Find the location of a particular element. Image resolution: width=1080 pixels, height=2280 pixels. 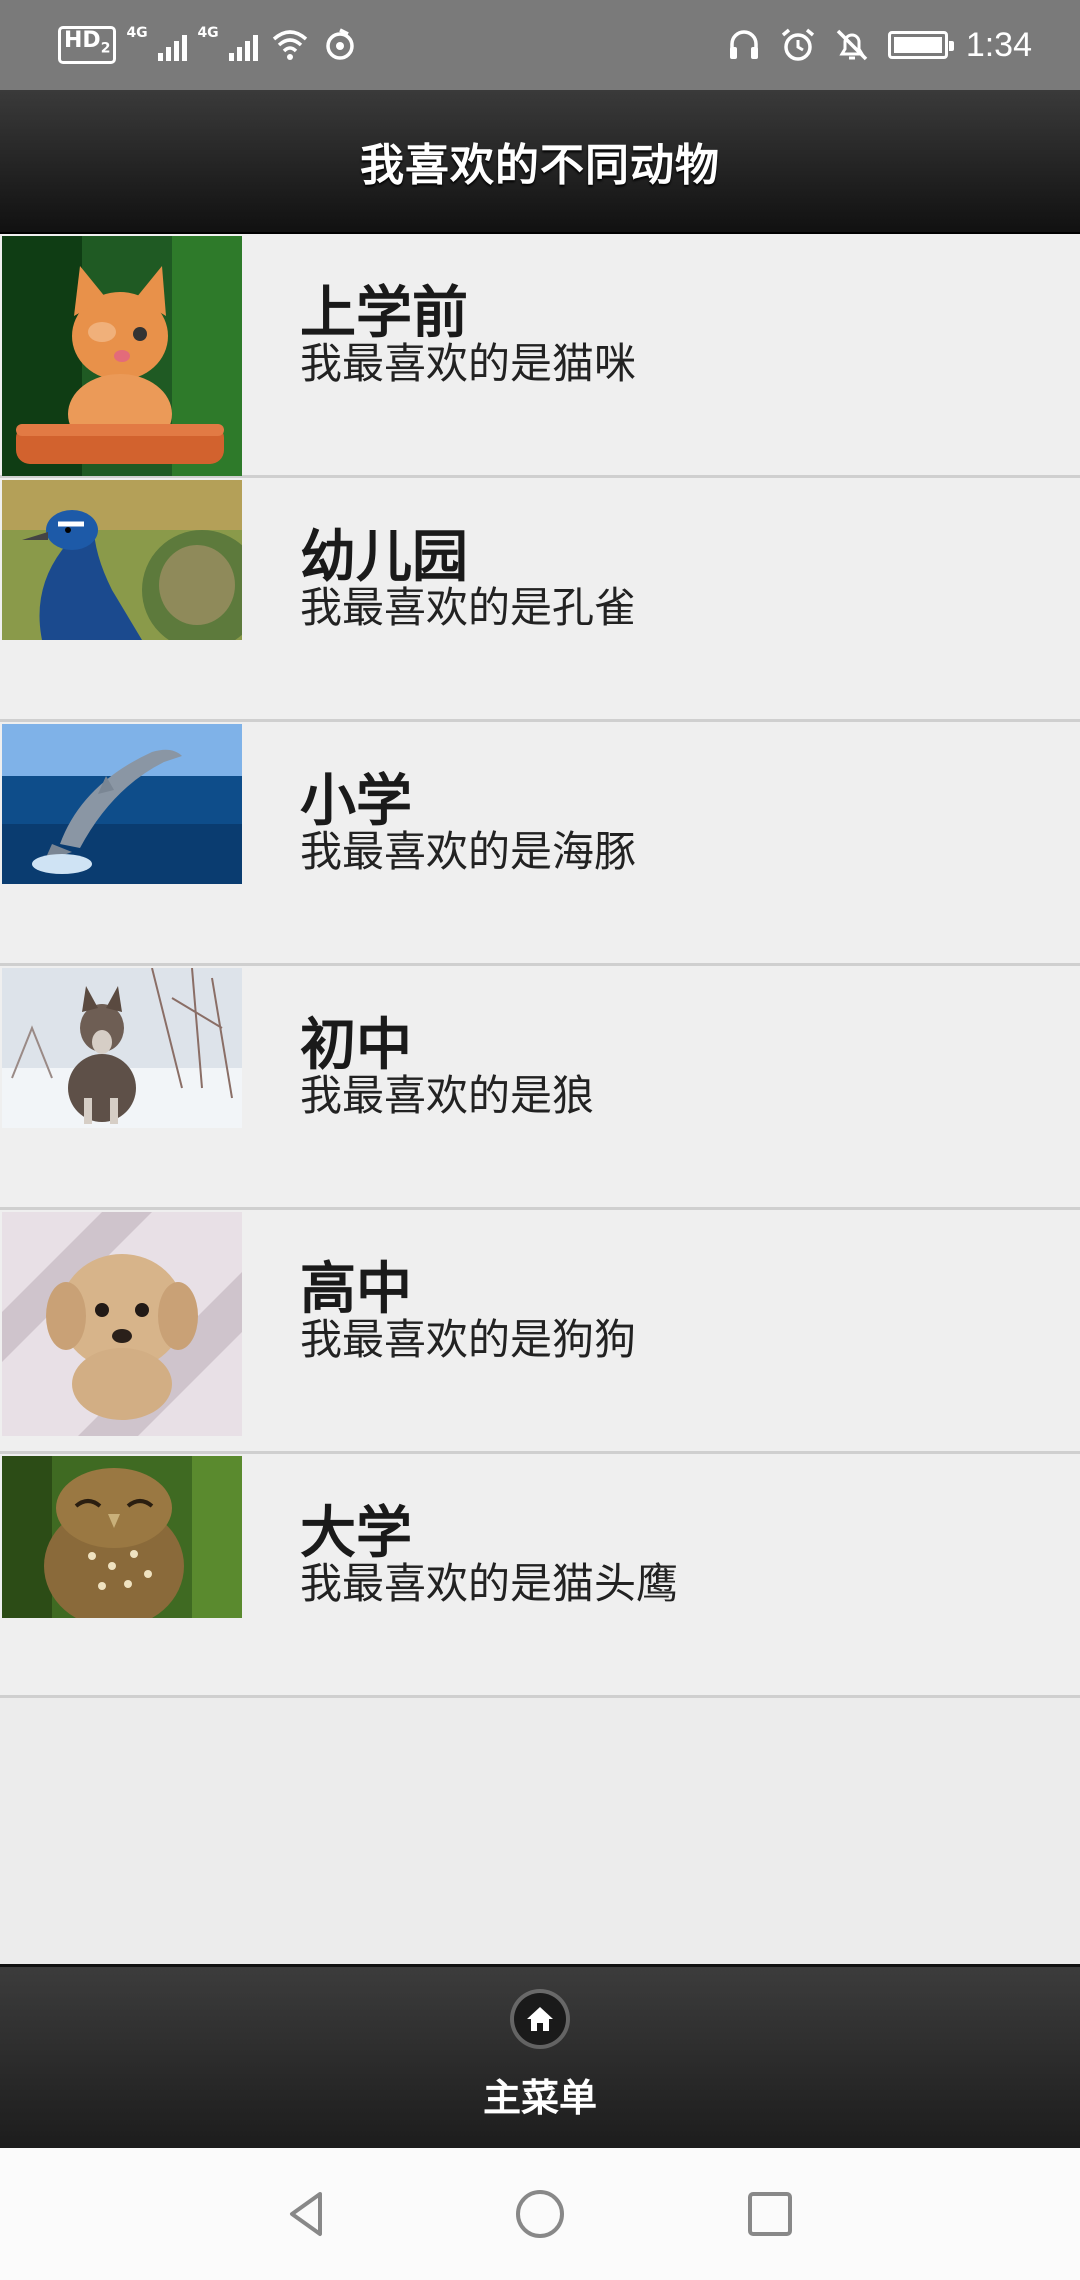

item-title: 大学 is located at coordinates (356, 1533).